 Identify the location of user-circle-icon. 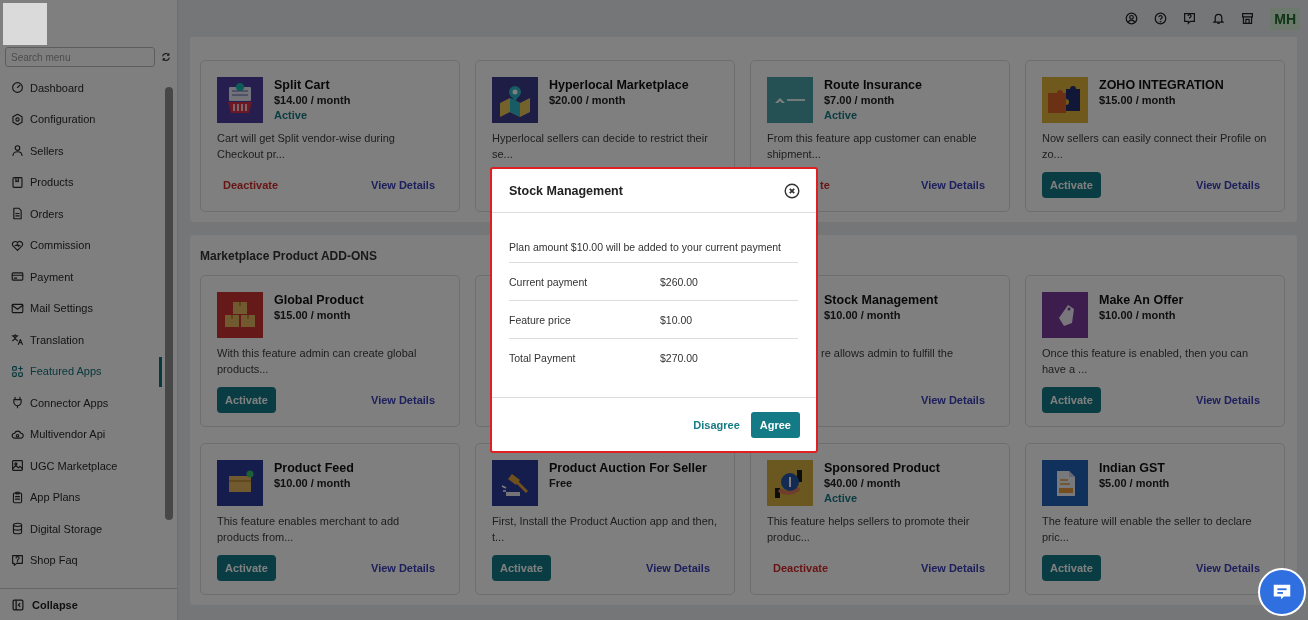
(1132, 18).